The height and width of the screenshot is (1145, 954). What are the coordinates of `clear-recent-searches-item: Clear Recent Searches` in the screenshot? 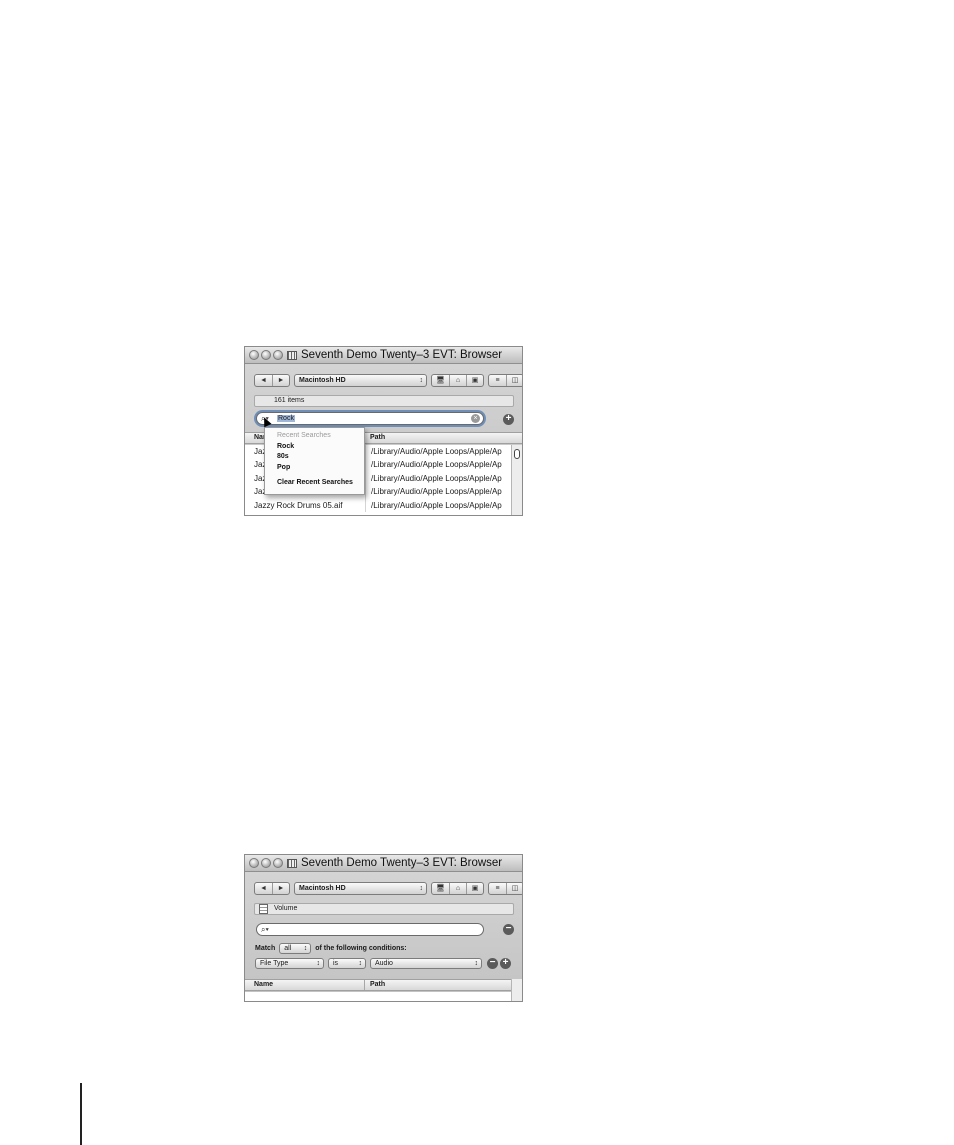 It's located at (314, 483).